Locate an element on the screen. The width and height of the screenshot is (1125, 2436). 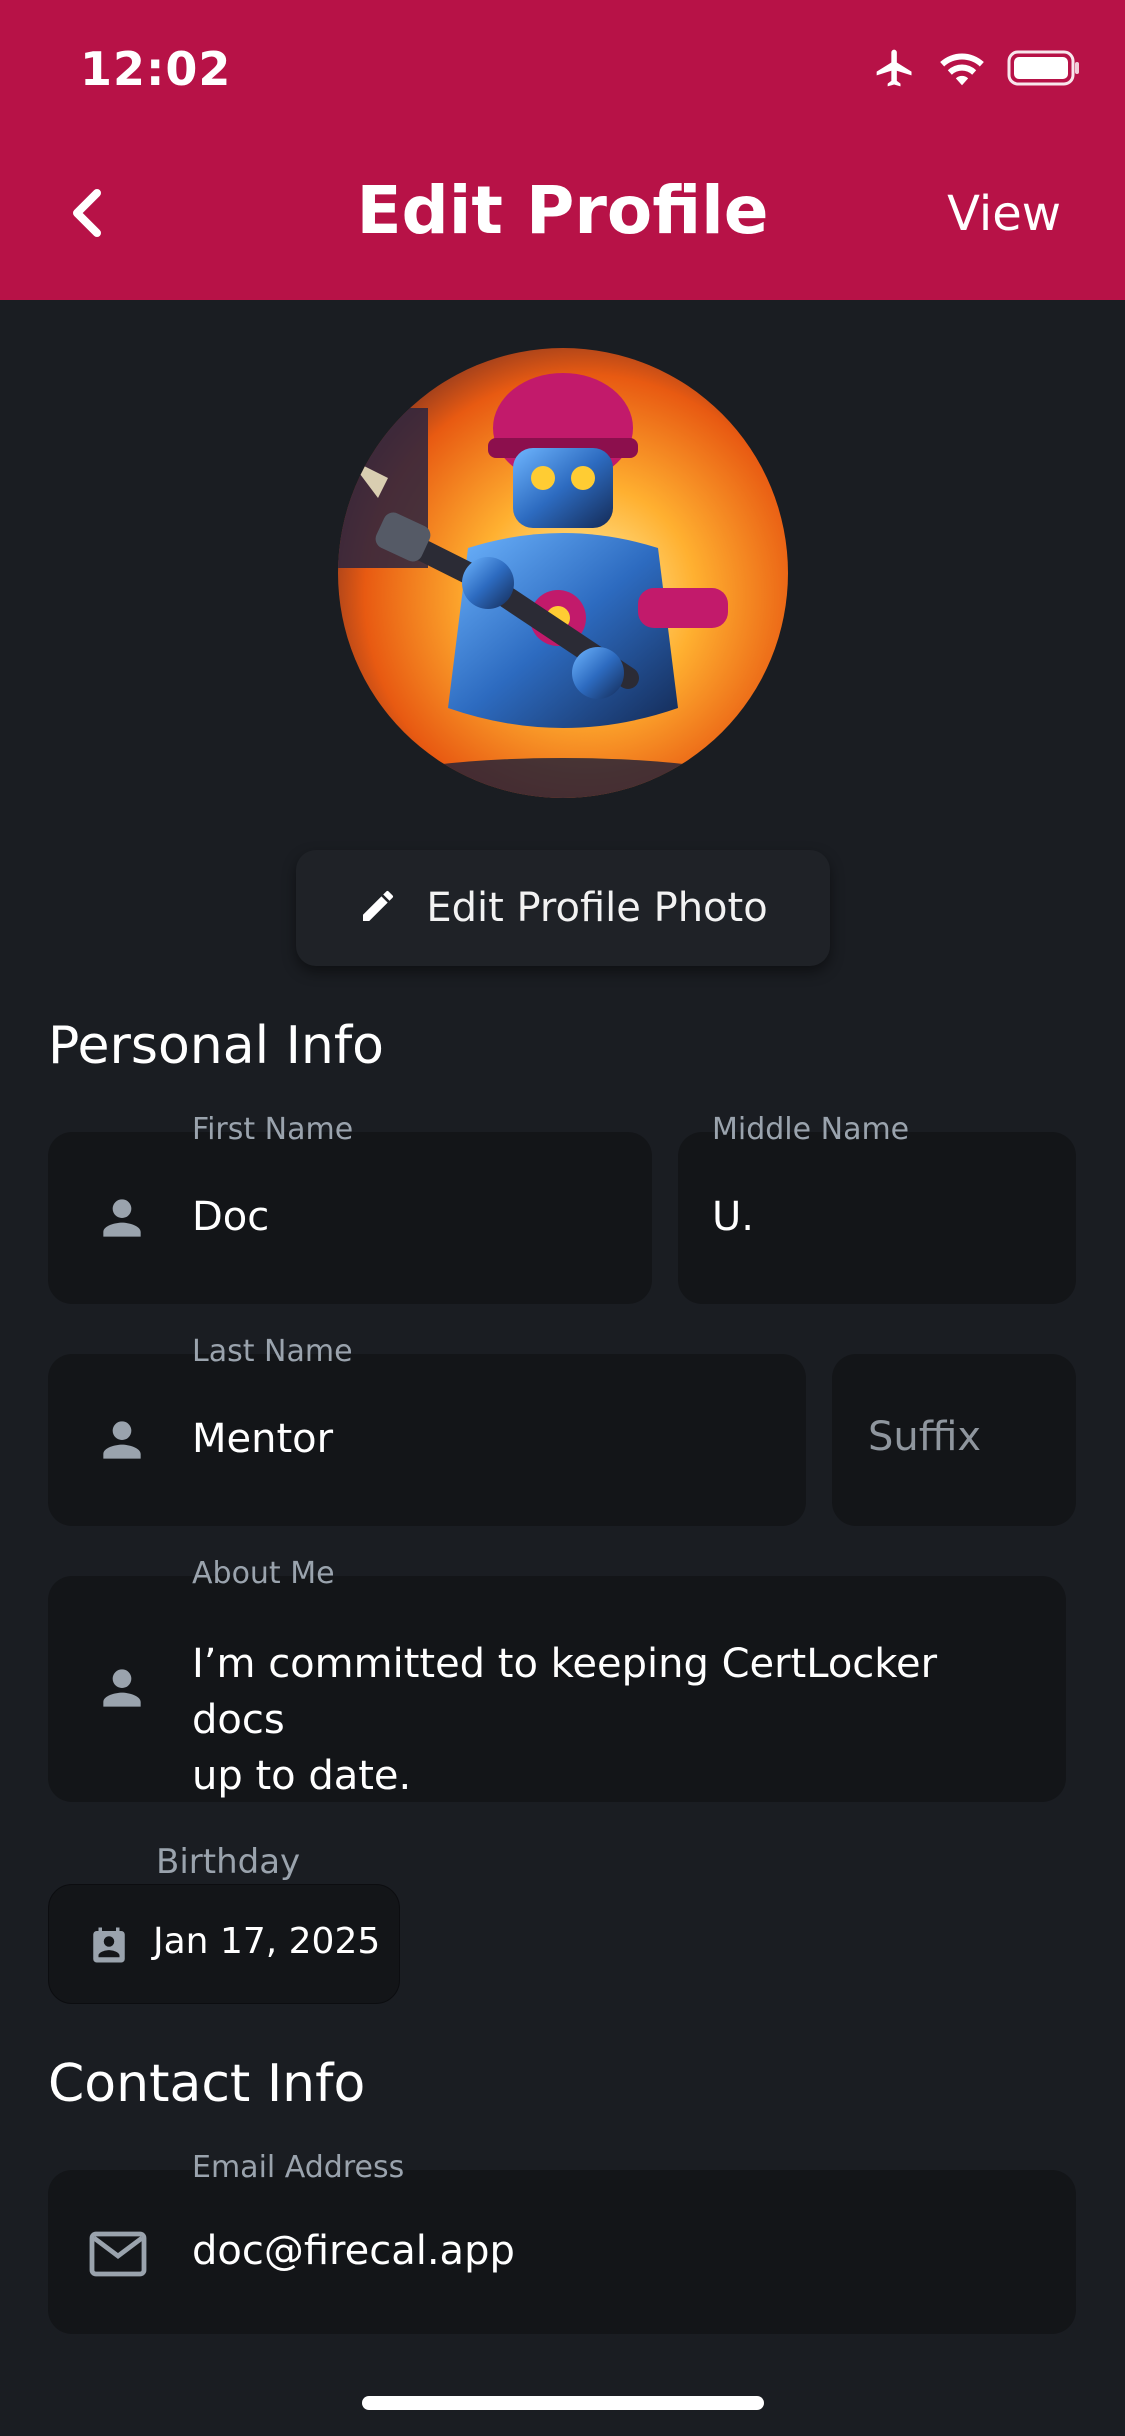
mail-icon is located at coordinates (118, 2254).